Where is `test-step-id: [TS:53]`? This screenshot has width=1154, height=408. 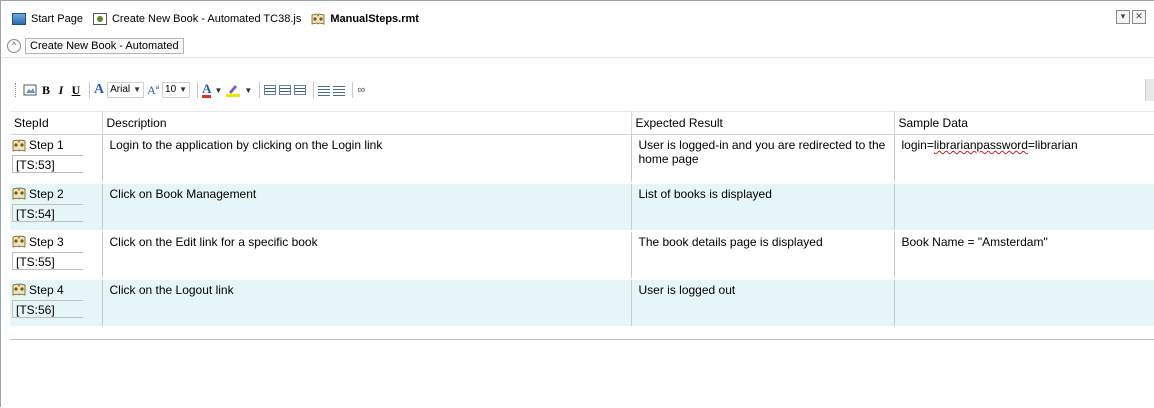
test-step-id: [TS:53] is located at coordinates (47, 164).